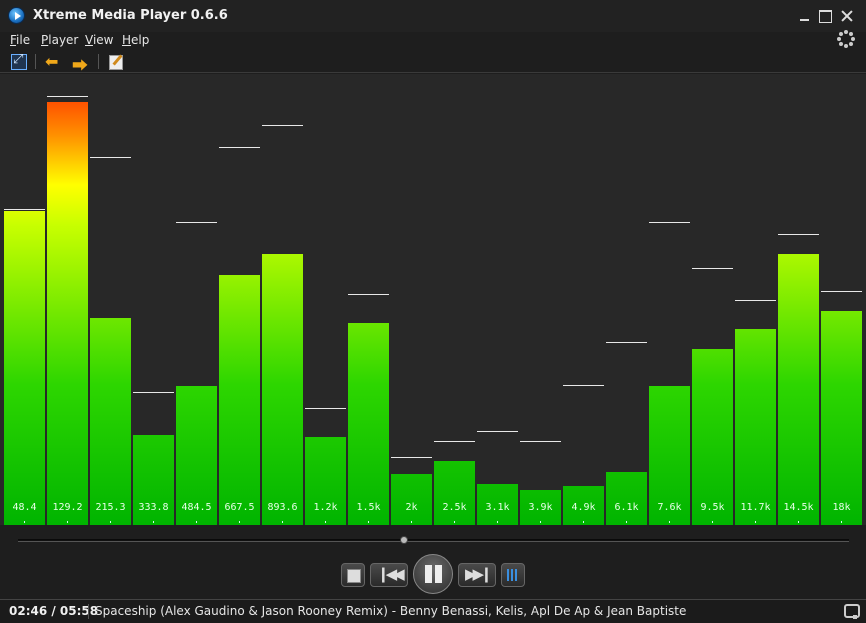  I want to click on frequency-label: 3.1k, so click(497, 507).